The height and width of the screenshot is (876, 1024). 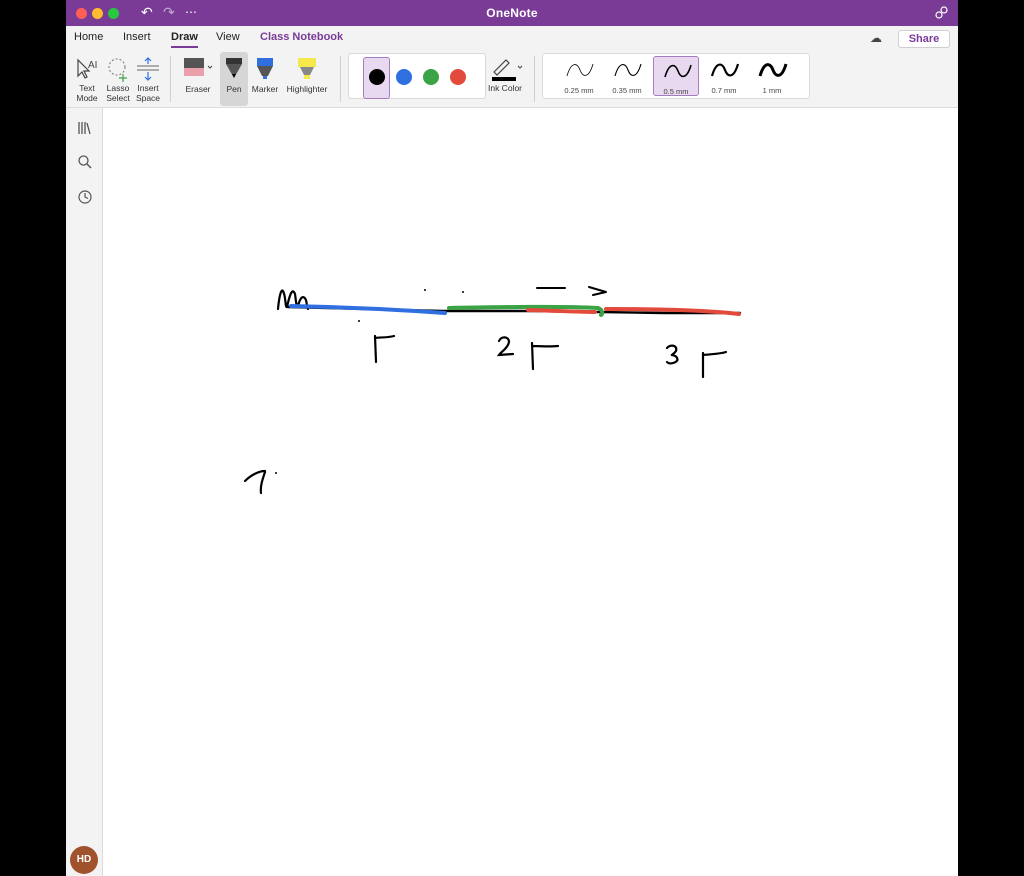 What do you see at coordinates (198, 89) in the screenshot?
I see `eraser-label: Eraser` at bounding box center [198, 89].